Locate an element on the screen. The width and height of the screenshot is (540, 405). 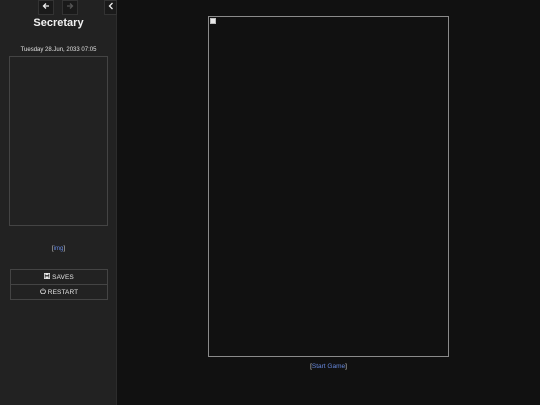
arrow-right-icon is located at coordinates (70, 7).